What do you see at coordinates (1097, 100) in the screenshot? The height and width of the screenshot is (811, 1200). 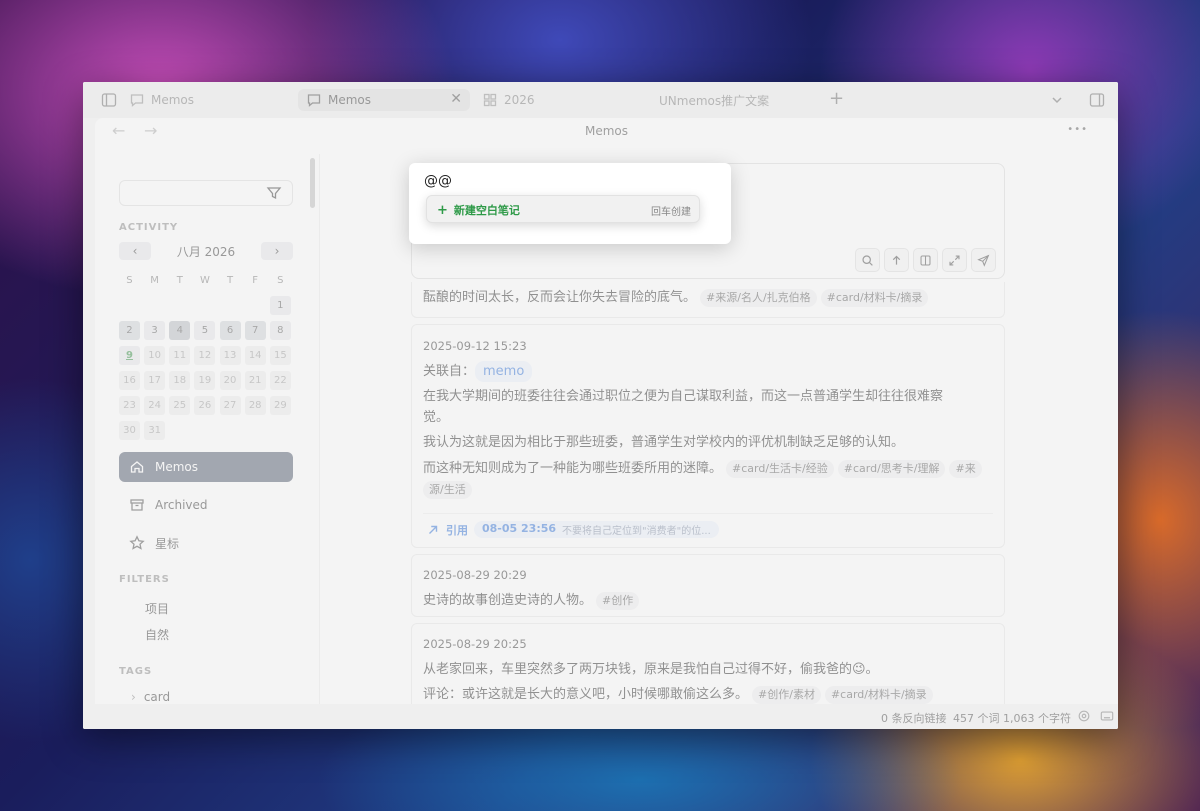 I see `toggle-right-sidebar-button` at bounding box center [1097, 100].